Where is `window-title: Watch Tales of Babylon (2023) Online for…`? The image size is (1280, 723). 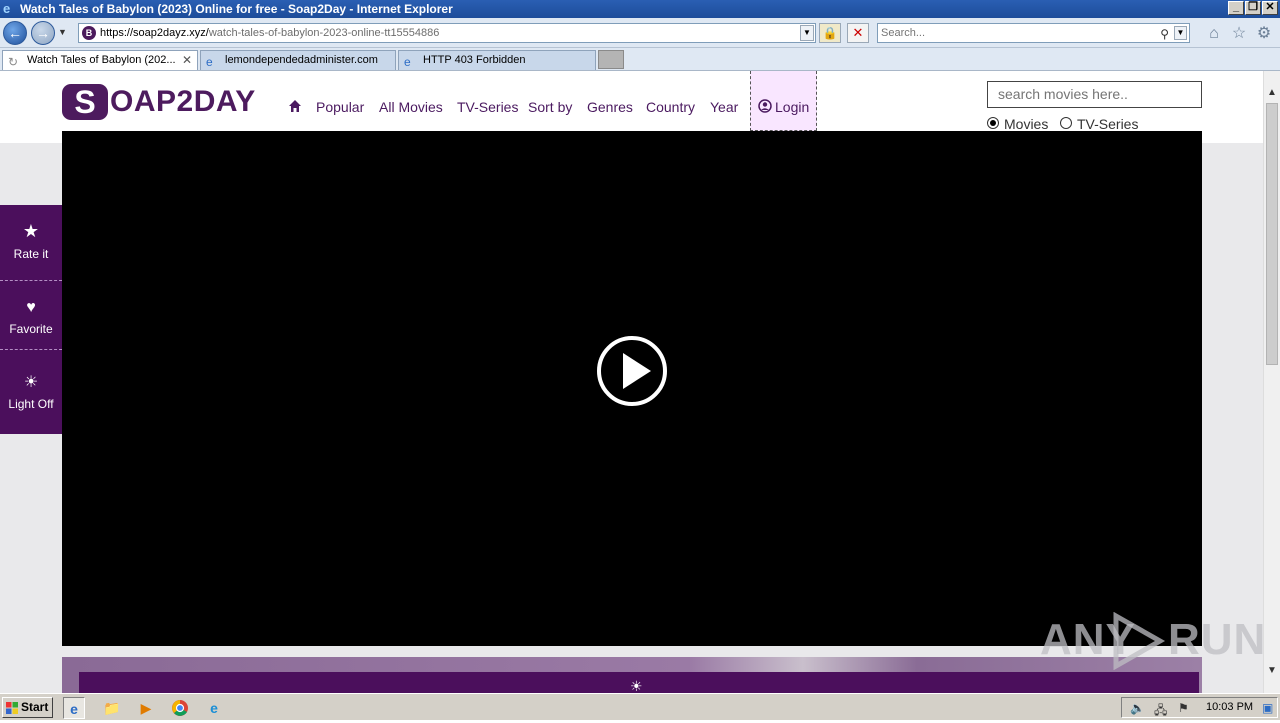 window-title: Watch Tales of Babylon (2023) Online for… is located at coordinates (236, 9).